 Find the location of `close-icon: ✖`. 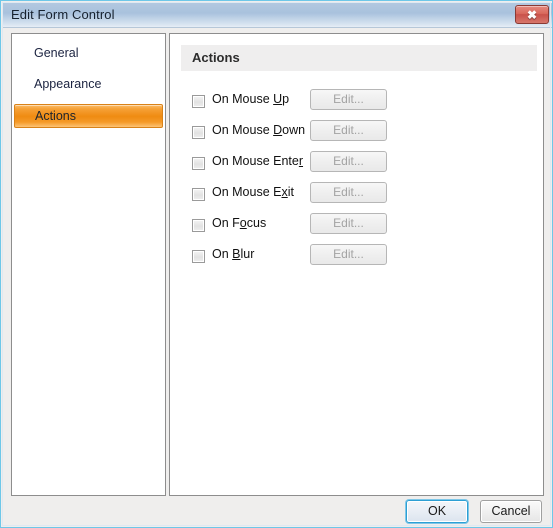

close-icon: ✖ is located at coordinates (532, 15).